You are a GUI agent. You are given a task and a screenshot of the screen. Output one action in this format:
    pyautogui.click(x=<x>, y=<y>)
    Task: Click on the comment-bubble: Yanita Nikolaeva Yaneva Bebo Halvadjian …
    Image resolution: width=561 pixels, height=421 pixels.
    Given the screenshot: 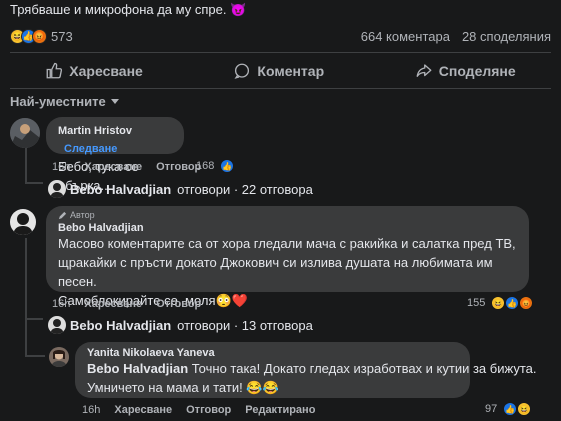 What is the action you would take?
    pyautogui.click(x=305, y=370)
    